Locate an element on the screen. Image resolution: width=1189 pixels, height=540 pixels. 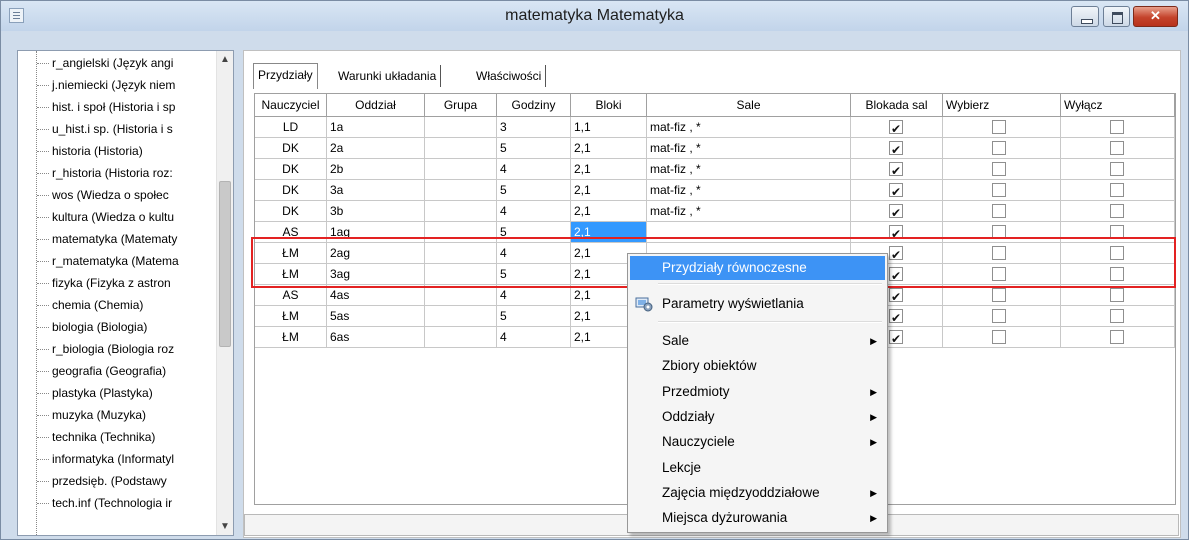
cell-nauczyciel: AS is located at coordinates (291, 295).